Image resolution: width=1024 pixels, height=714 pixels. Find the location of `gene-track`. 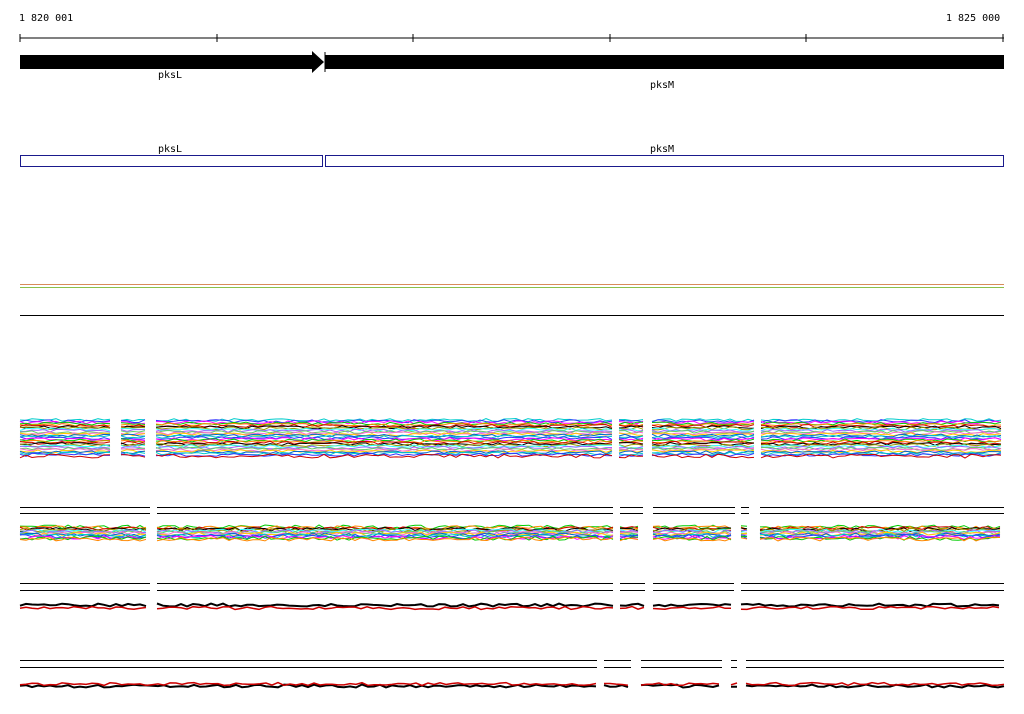

gene-track is located at coordinates (512, 62).